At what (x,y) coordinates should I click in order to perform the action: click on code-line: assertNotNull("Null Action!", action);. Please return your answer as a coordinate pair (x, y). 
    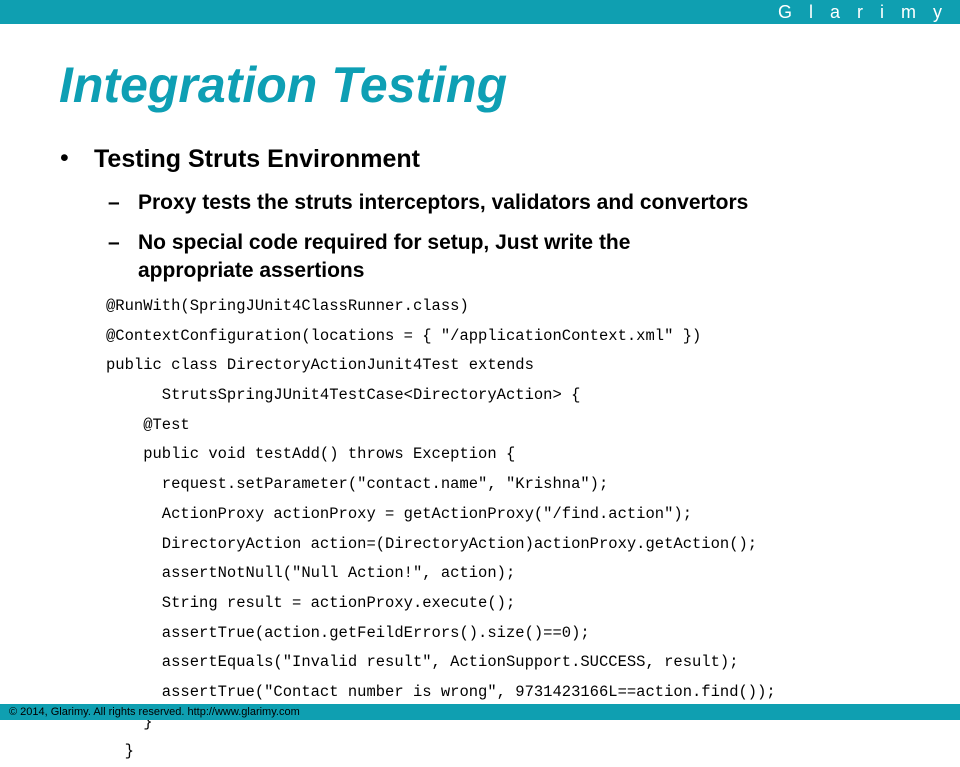
    Looking at the image, I should click on (311, 573).